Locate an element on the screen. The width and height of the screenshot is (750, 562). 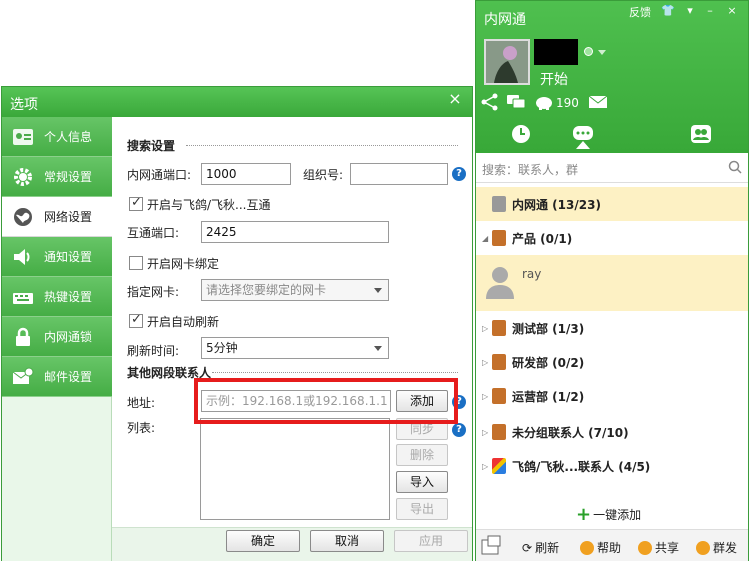
auto-refresh-checkbox is located at coordinates (136, 320).